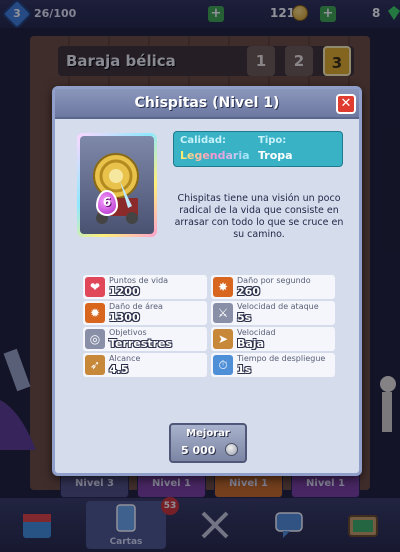  I want to click on stat-range: ➶ Alcance 4.5, so click(145, 365).